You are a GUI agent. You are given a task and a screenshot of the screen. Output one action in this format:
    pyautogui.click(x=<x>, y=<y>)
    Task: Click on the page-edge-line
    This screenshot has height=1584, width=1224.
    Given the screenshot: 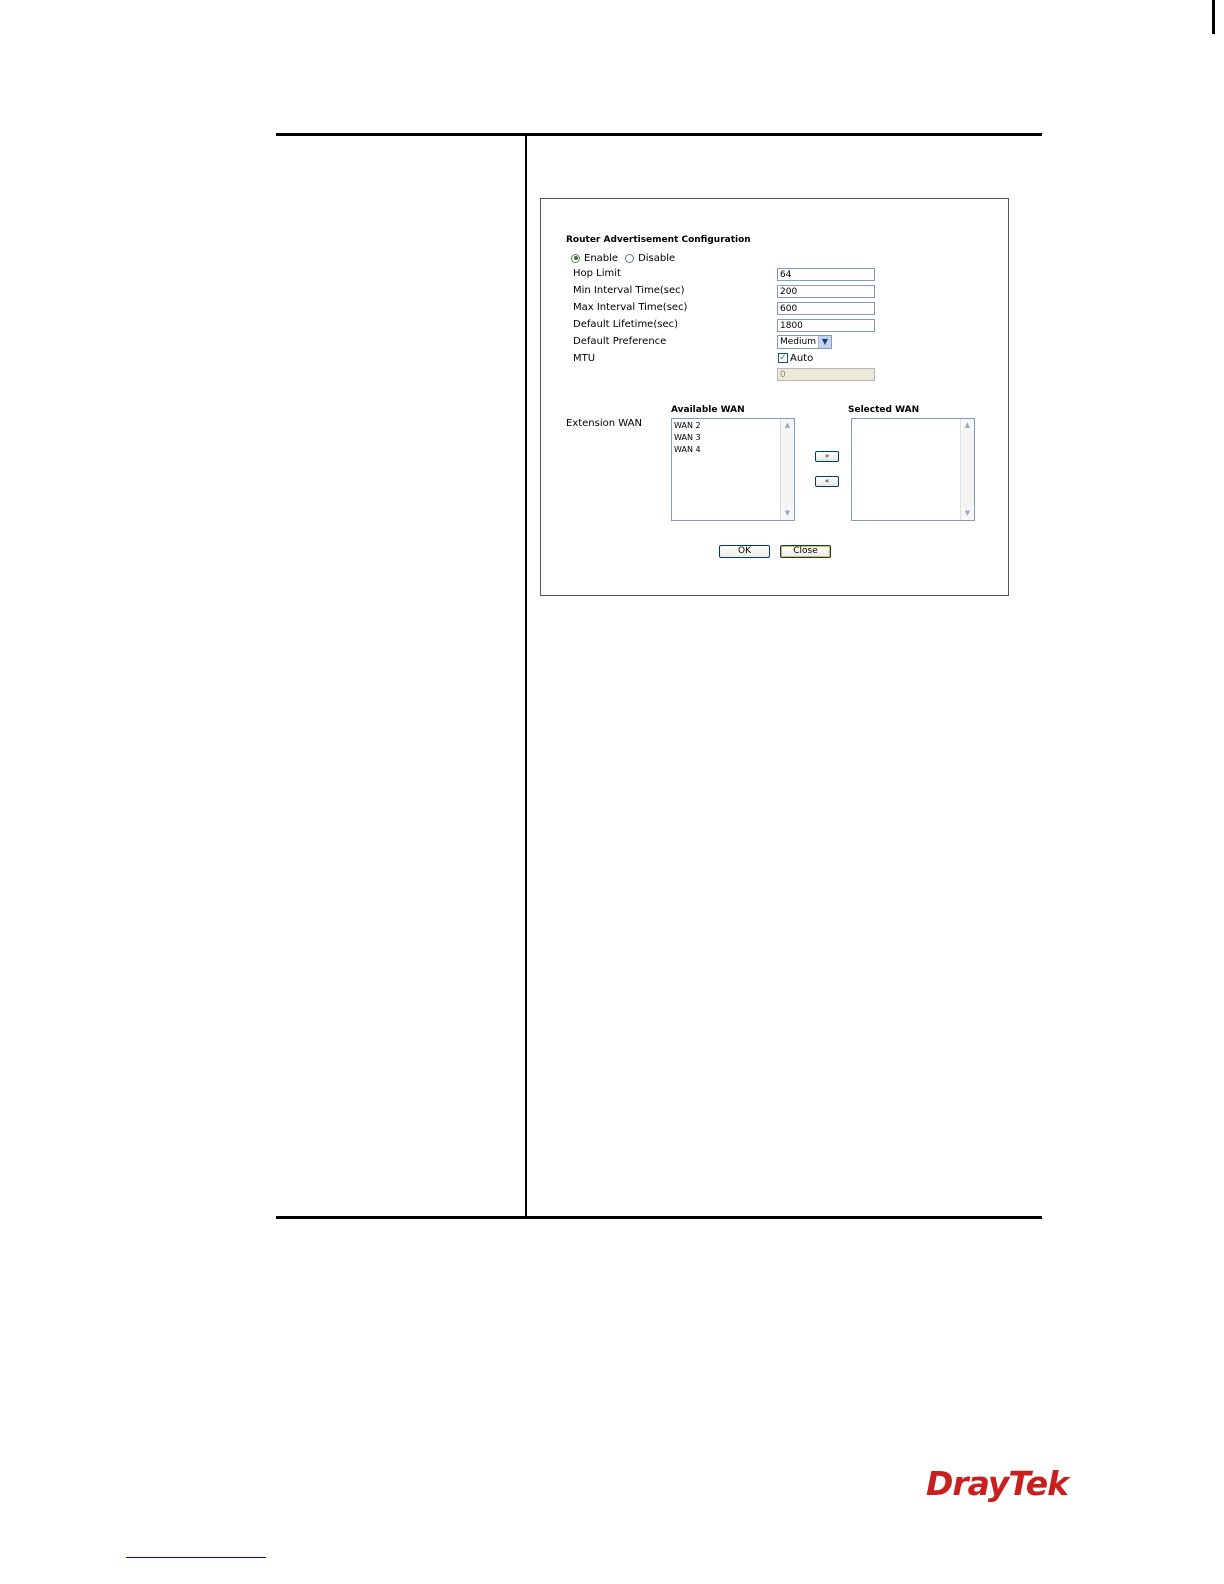 What is the action you would take?
    pyautogui.click(x=1213, y=17)
    